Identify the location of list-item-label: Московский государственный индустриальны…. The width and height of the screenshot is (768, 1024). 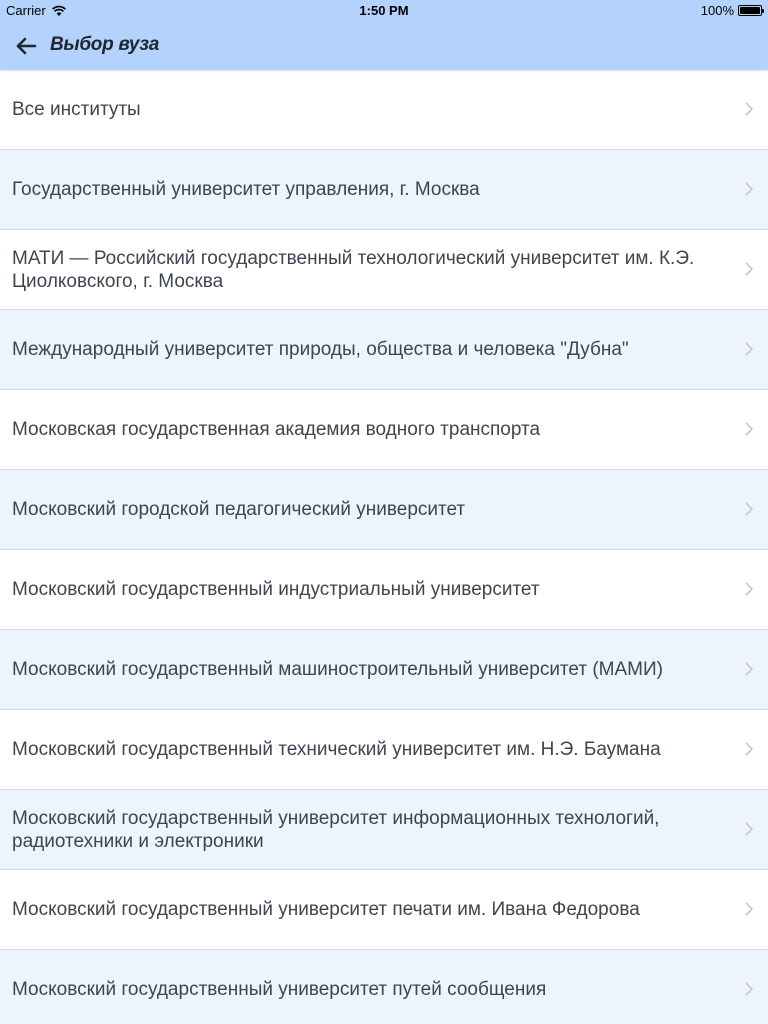
(276, 589).